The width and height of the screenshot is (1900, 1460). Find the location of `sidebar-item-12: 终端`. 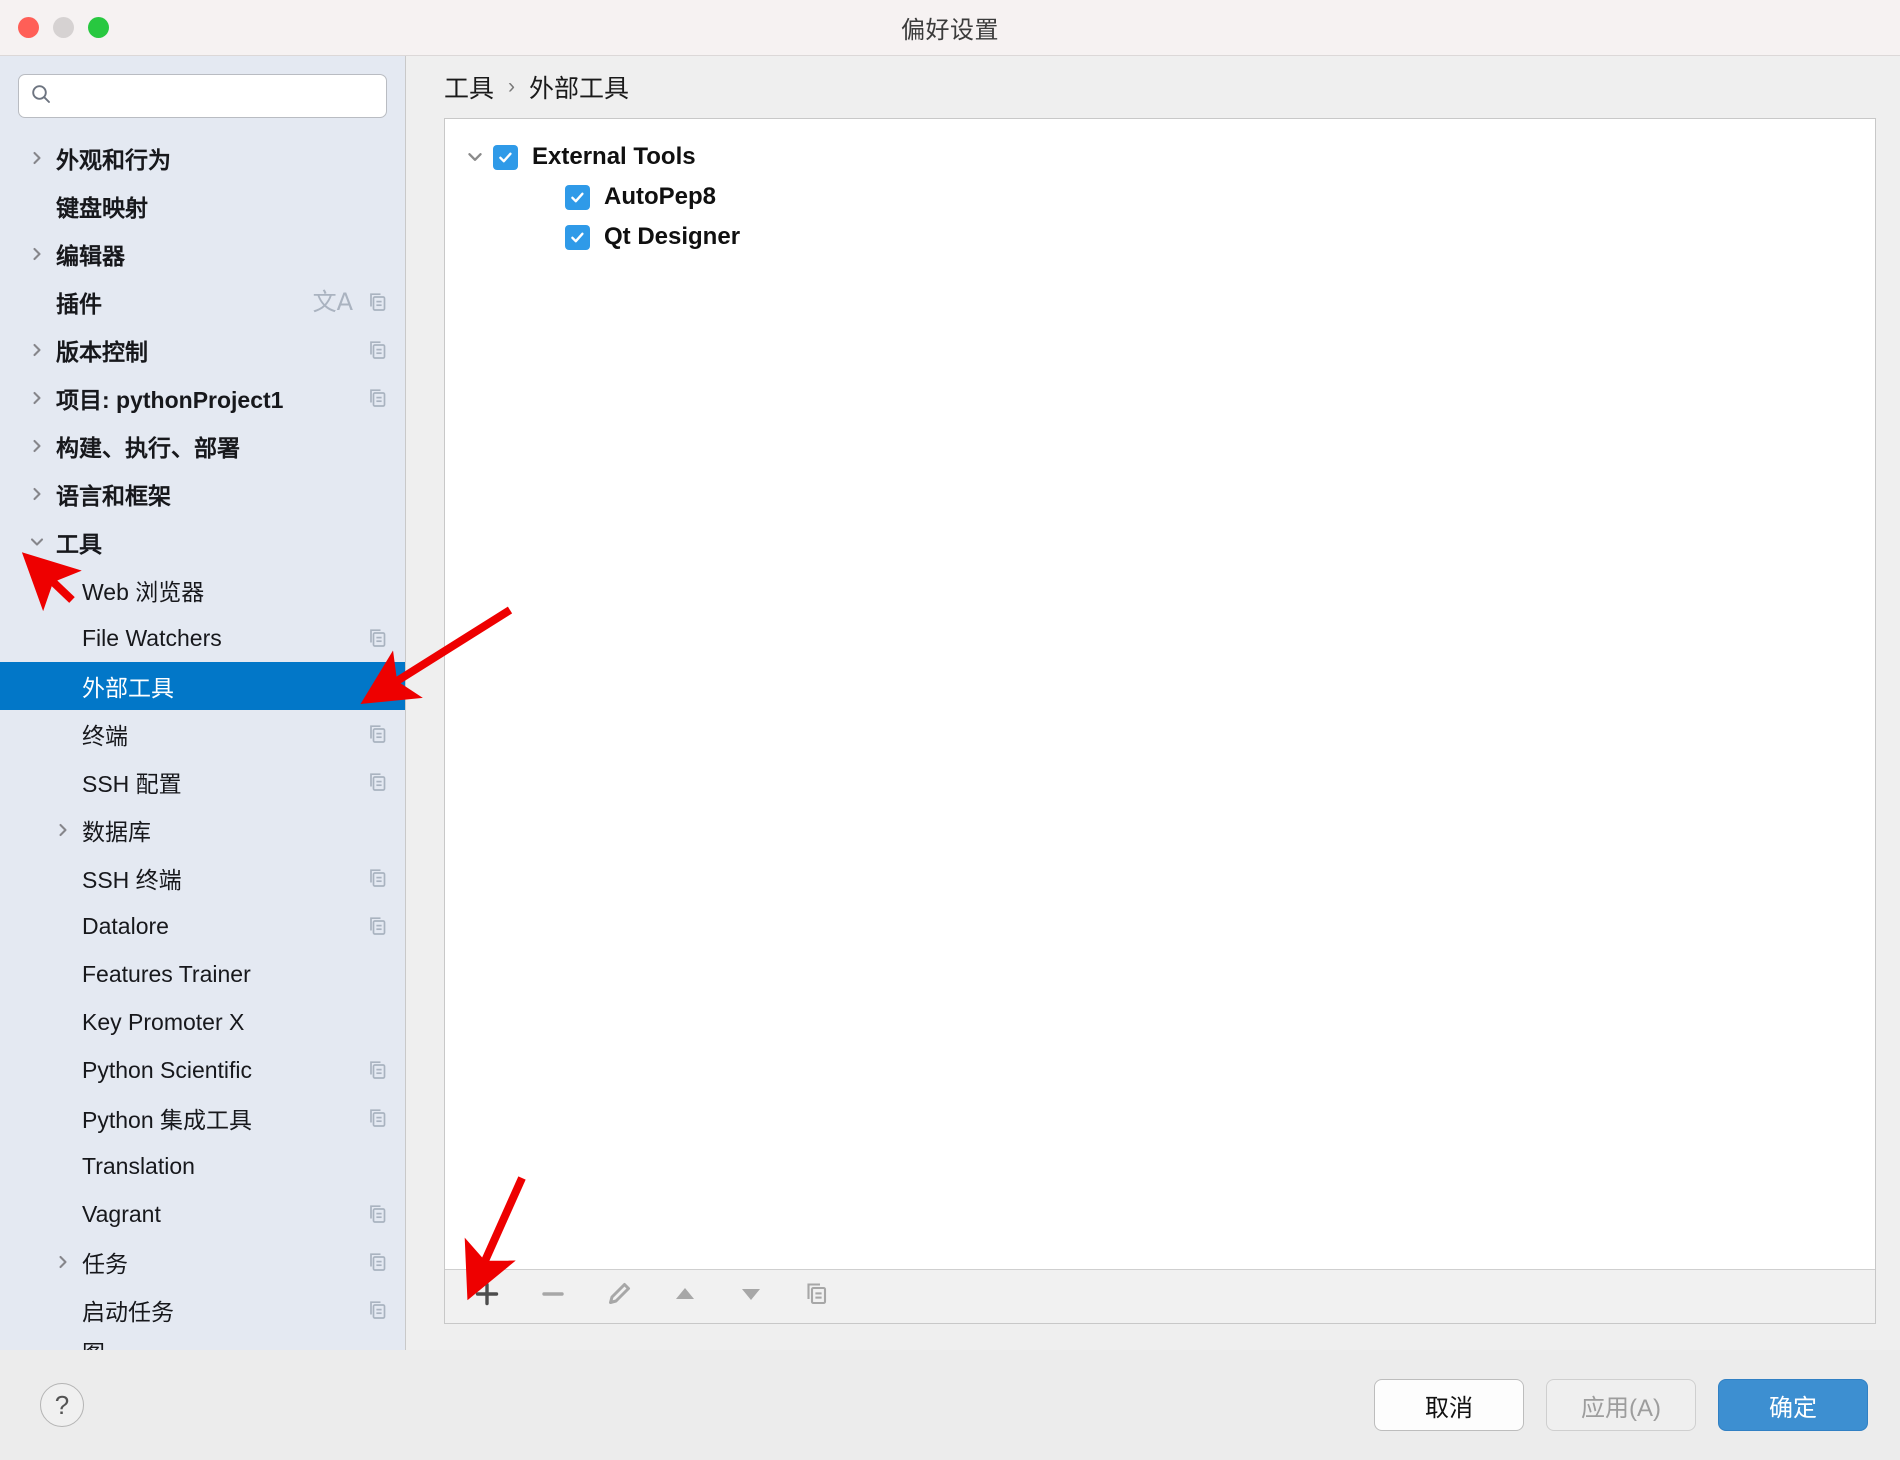

sidebar-item-12: 终端 is located at coordinates (202, 734).